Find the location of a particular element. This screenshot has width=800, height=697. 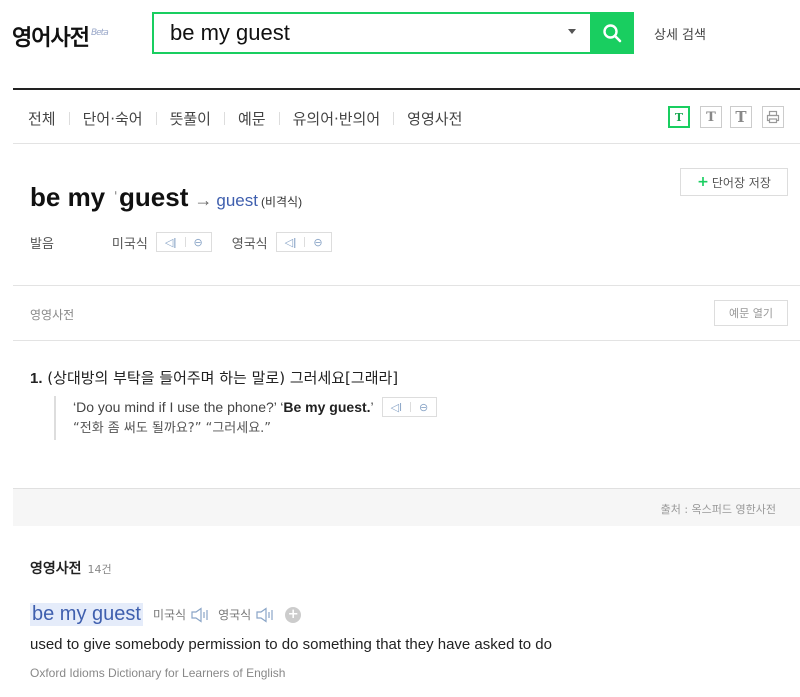

print-button is located at coordinates (773, 117).